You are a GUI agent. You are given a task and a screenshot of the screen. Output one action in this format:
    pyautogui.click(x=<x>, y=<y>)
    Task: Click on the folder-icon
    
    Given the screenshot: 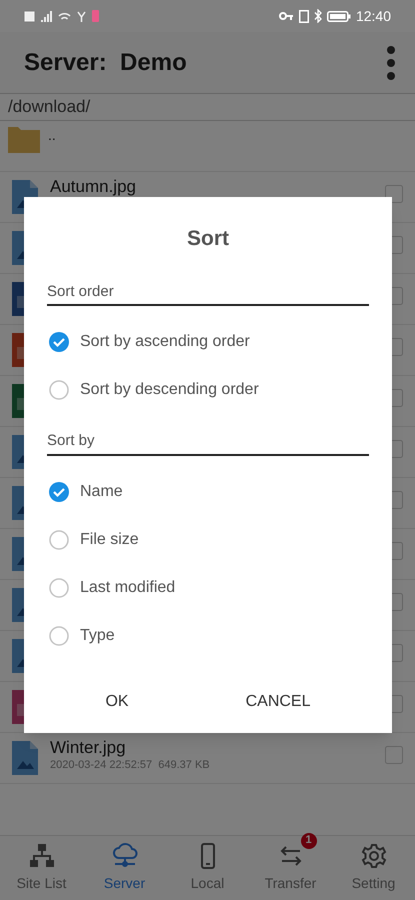 What is the action you would take?
    pyautogui.click(x=24, y=139)
    